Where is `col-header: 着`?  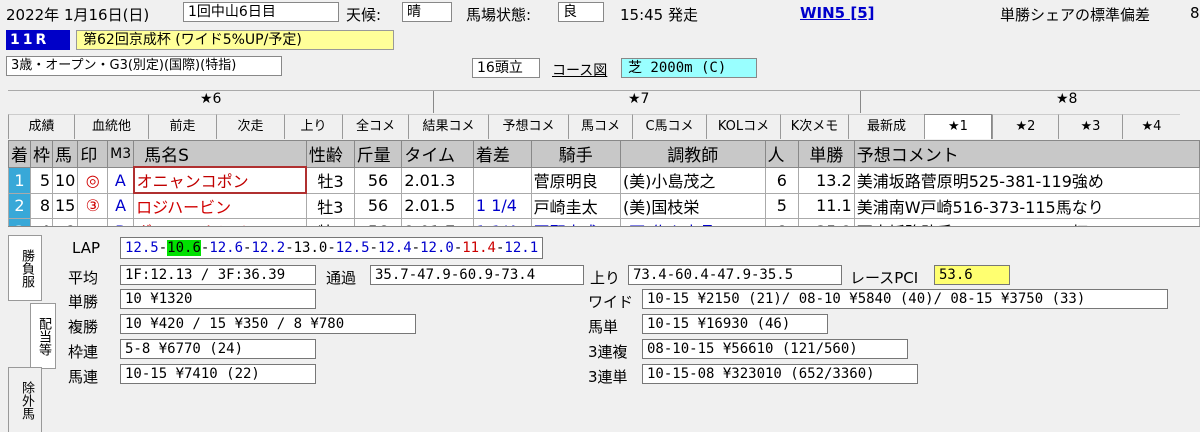
col-header: 着 is located at coordinates (19, 154).